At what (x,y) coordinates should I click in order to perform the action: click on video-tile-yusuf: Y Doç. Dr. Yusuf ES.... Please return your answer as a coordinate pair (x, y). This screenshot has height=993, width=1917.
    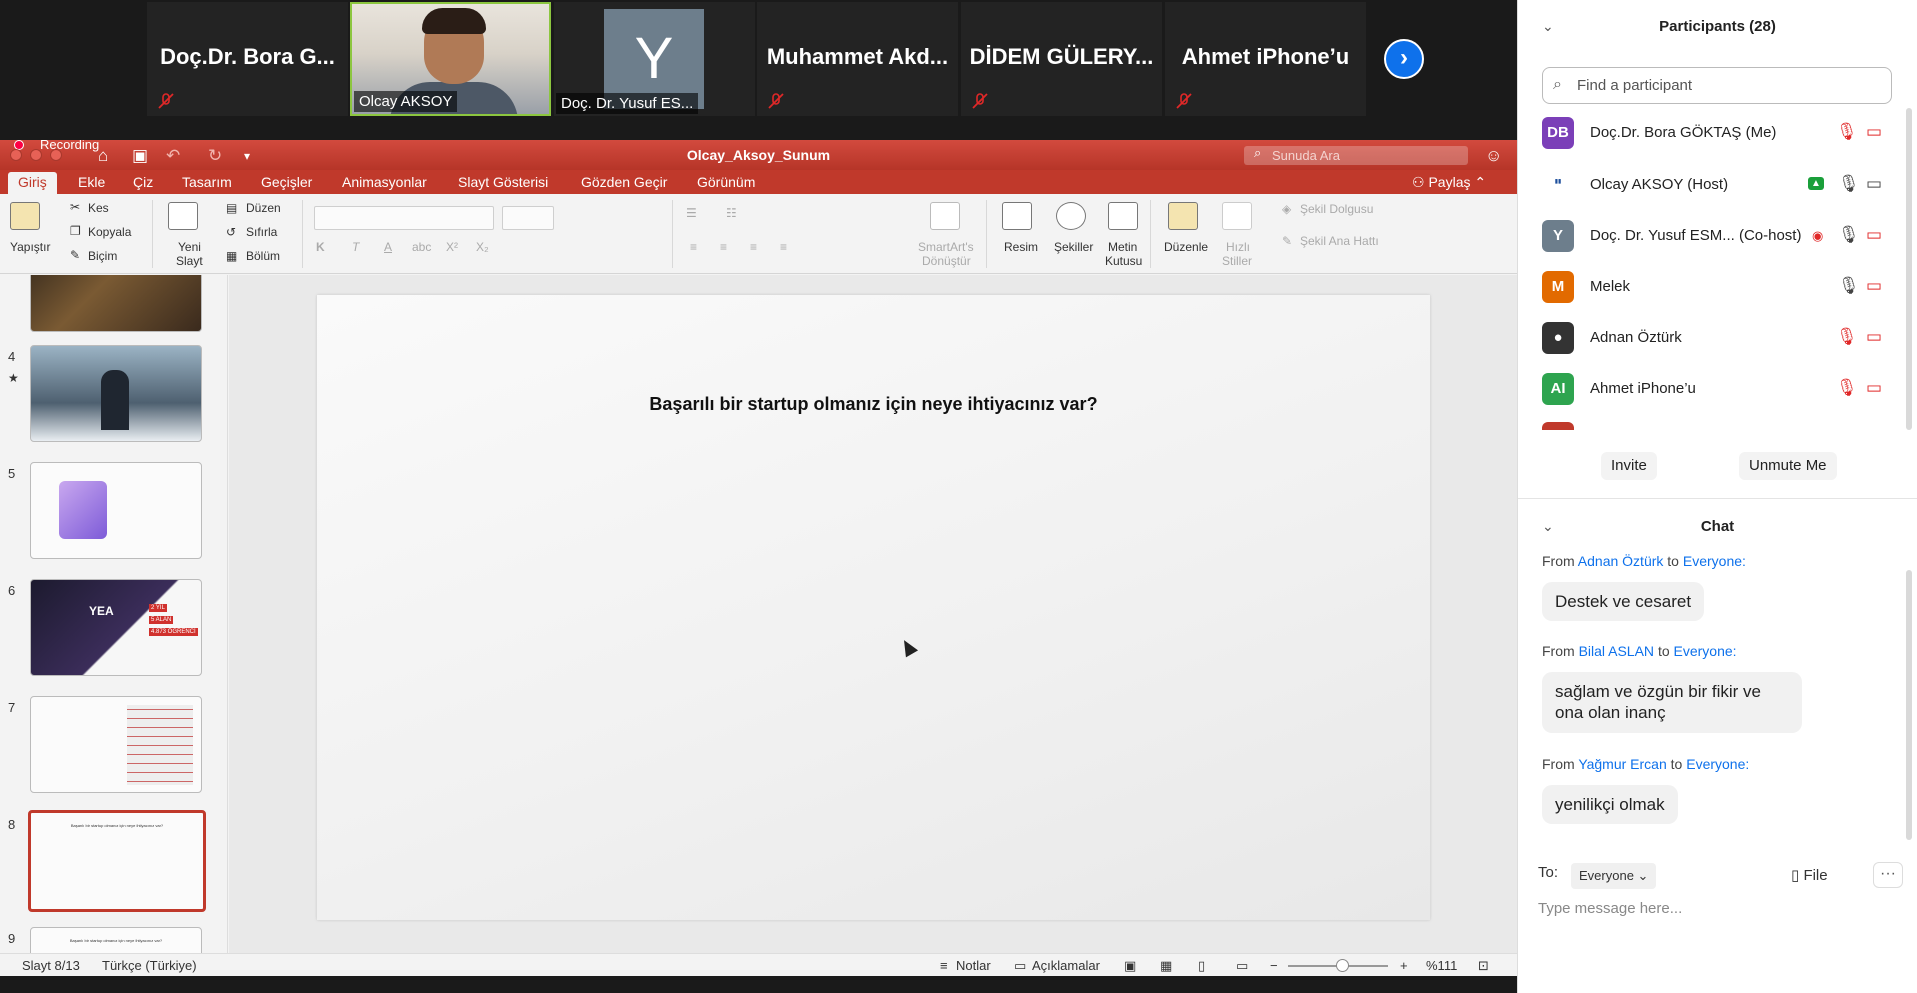
    Looking at the image, I should click on (654, 59).